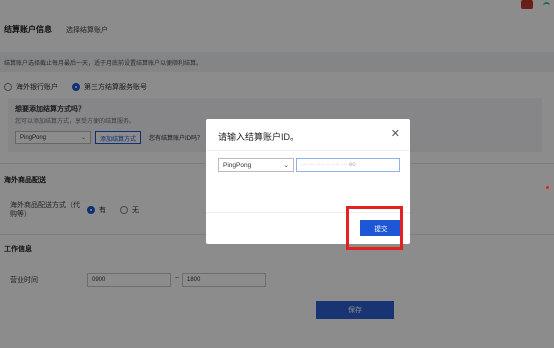  What do you see at coordinates (237, 165) in the screenshot?
I see `modal-provider-value: PingPong` at bounding box center [237, 165].